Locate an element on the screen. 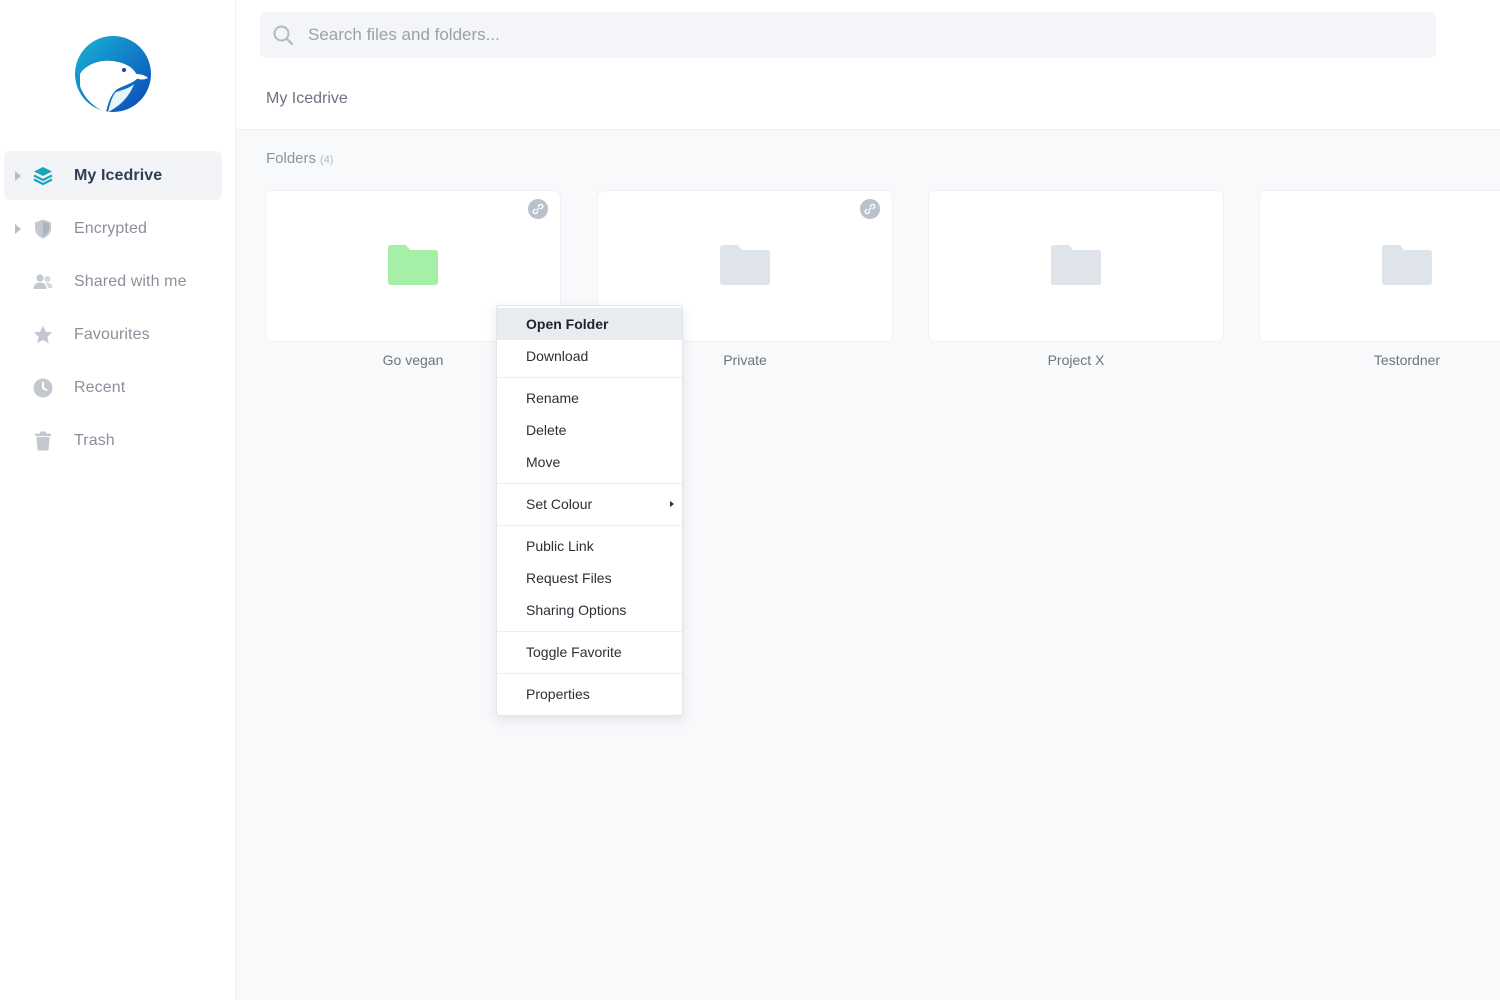 Image resolution: width=1500 pixels, height=1000 pixels. clock-icon is located at coordinates (43, 388).